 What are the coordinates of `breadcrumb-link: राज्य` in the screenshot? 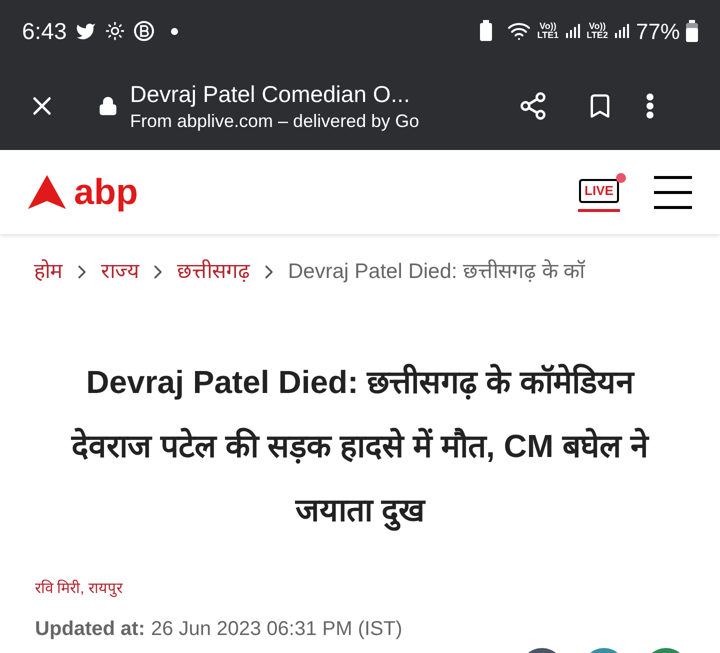 It's located at (120, 272).